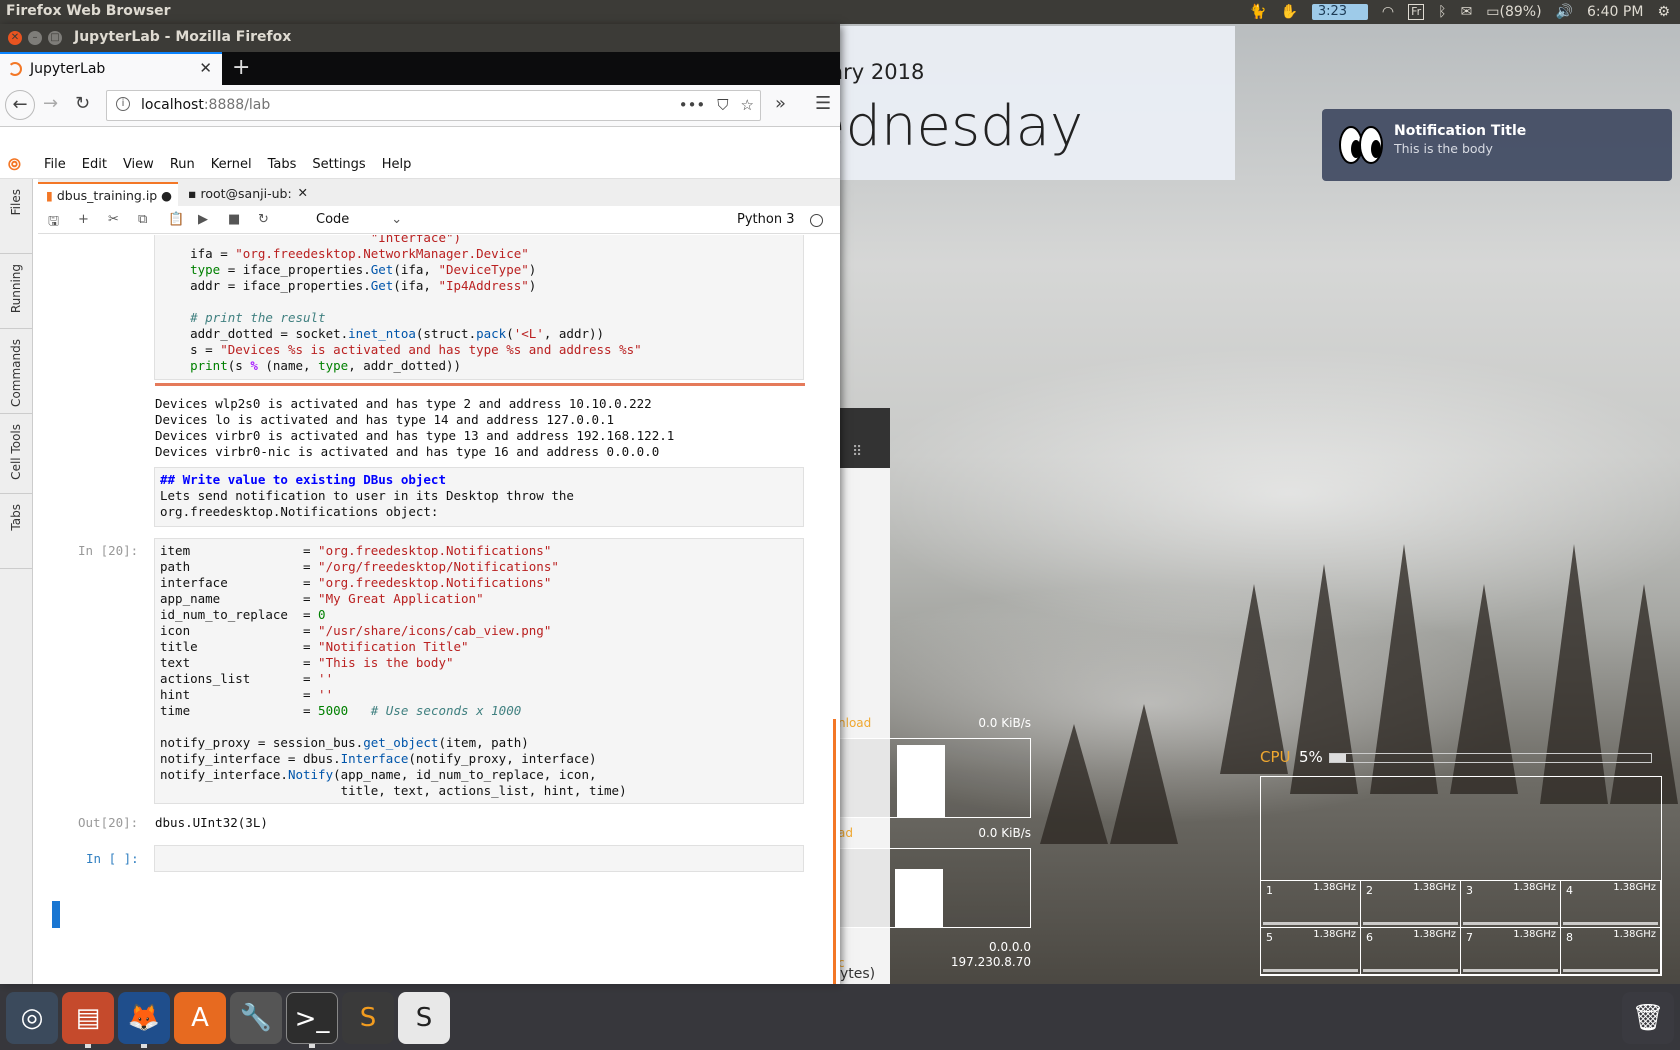 This screenshot has width=1680, height=1050. Describe the element at coordinates (16, 216) in the screenshot. I see `sidebar-tab-files: Files` at that location.